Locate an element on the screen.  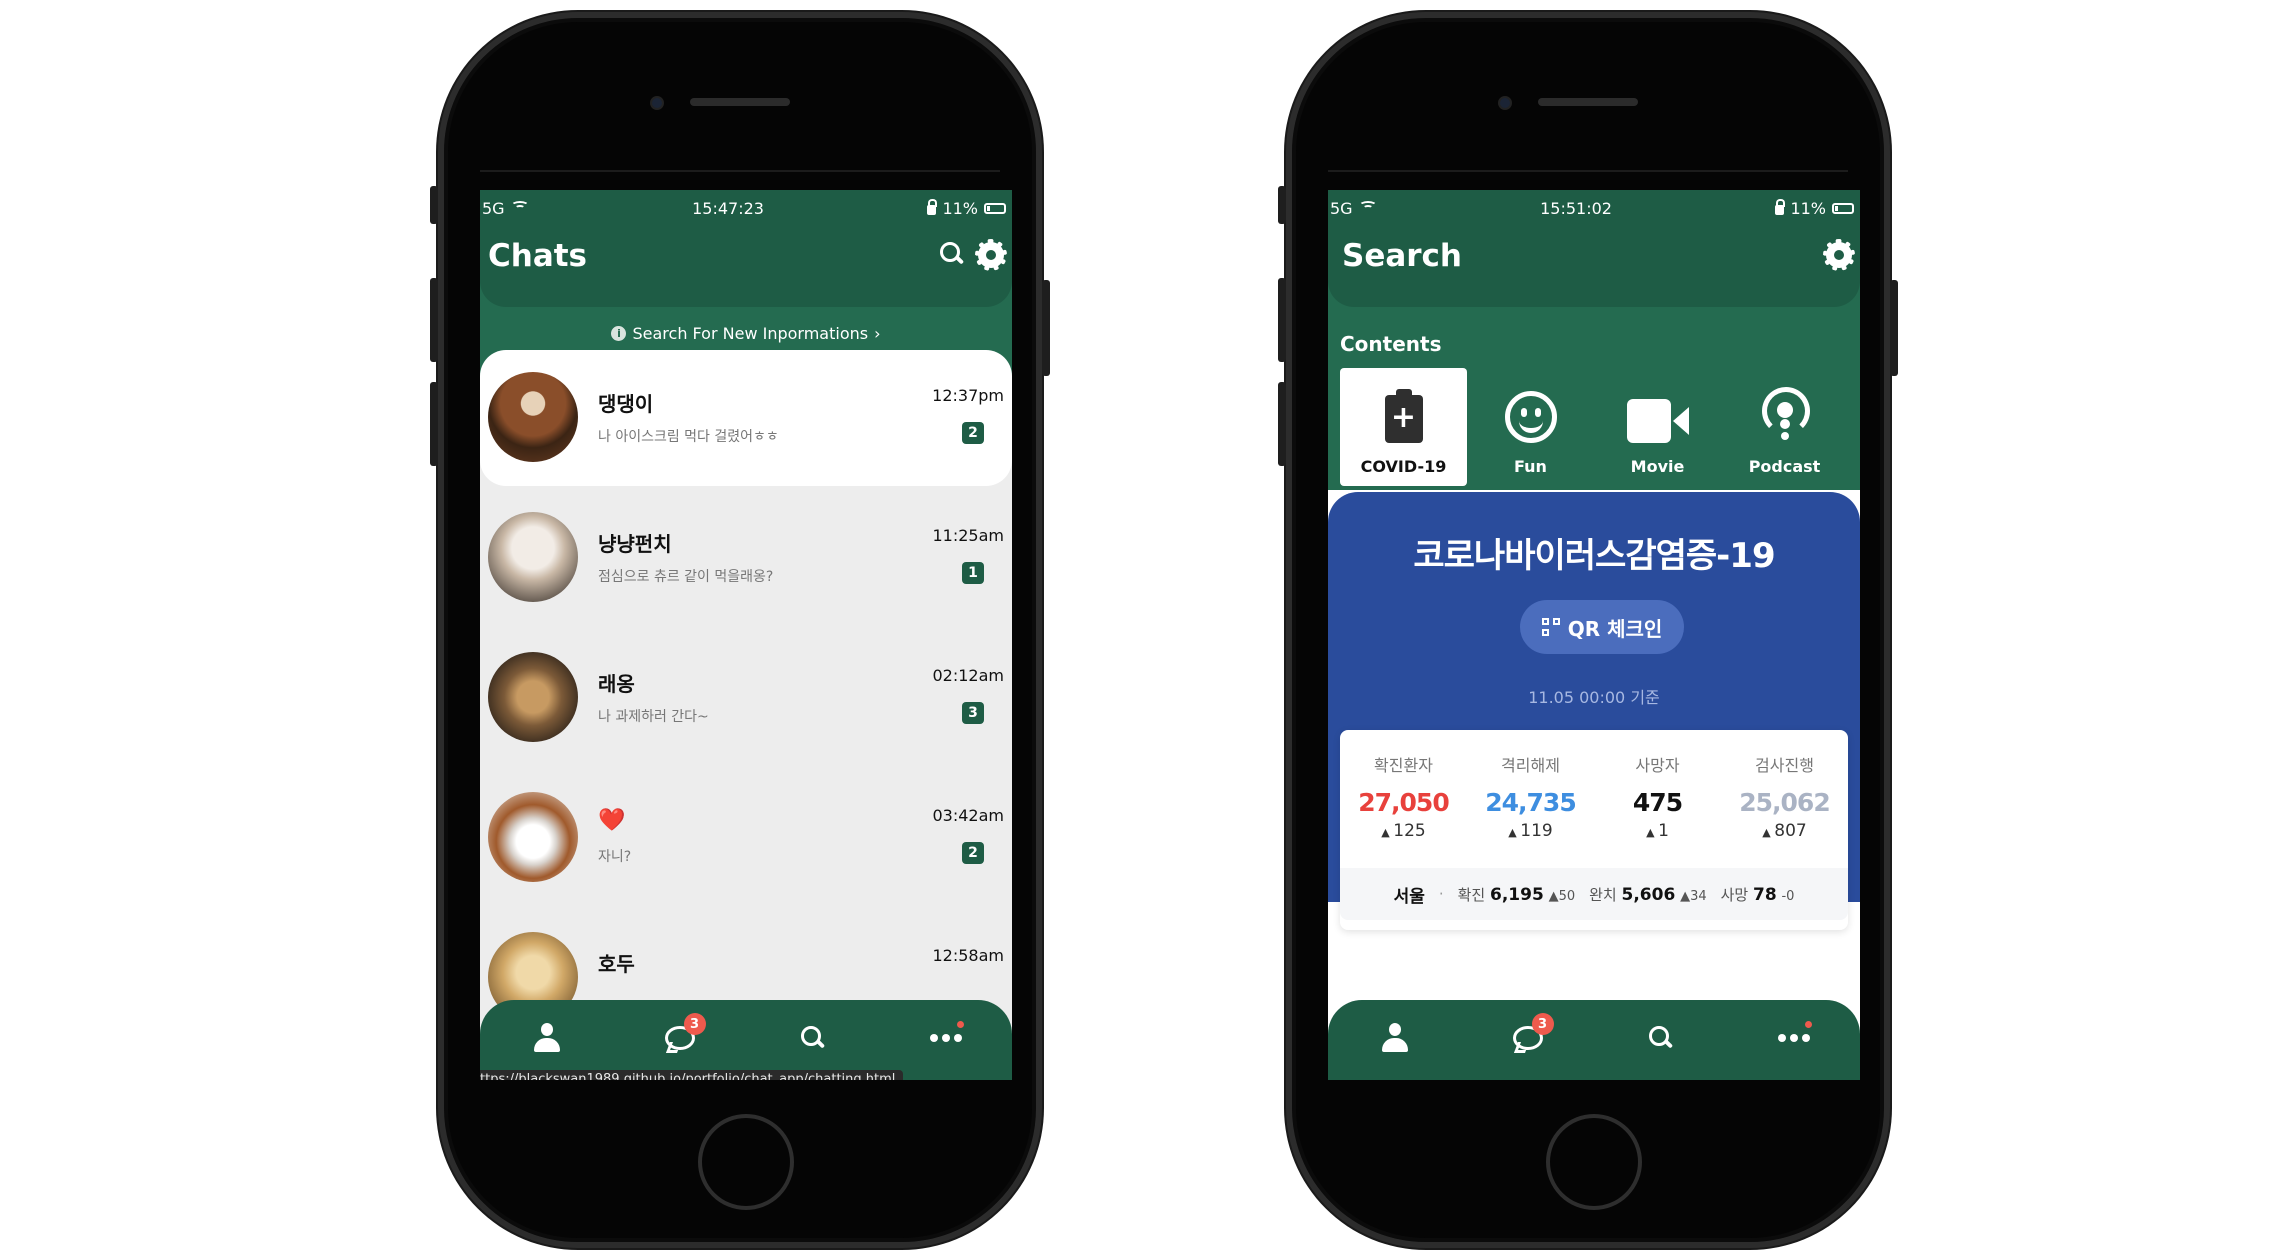
category-label: COVID-19 is located at coordinates (1403, 466).